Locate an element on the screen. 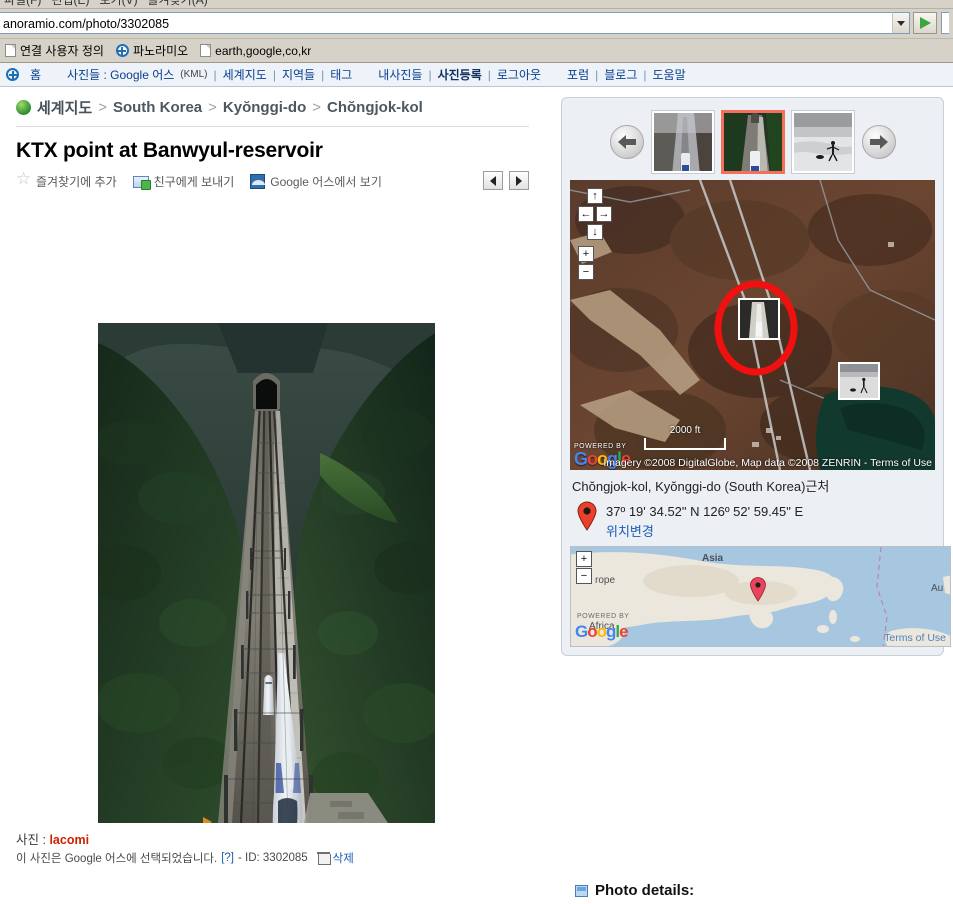 This screenshot has width=953, height=904. nav-item-my-photos: 내사진들 is located at coordinates (400, 74).